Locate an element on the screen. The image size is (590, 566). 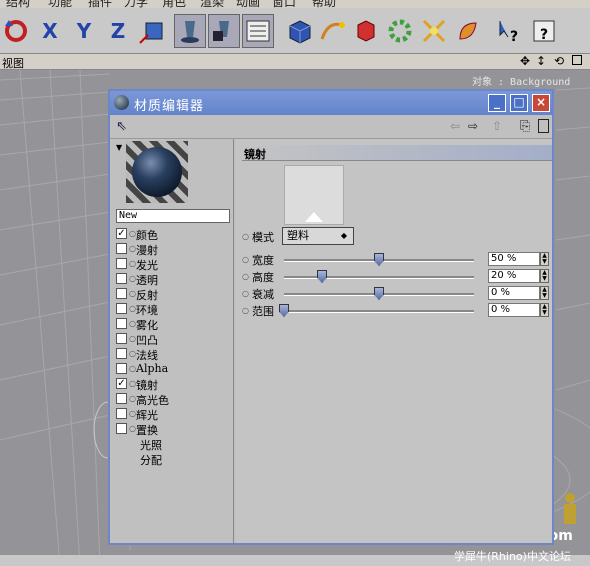
illumination-tab: 光照 is located at coordinates (151, 445).